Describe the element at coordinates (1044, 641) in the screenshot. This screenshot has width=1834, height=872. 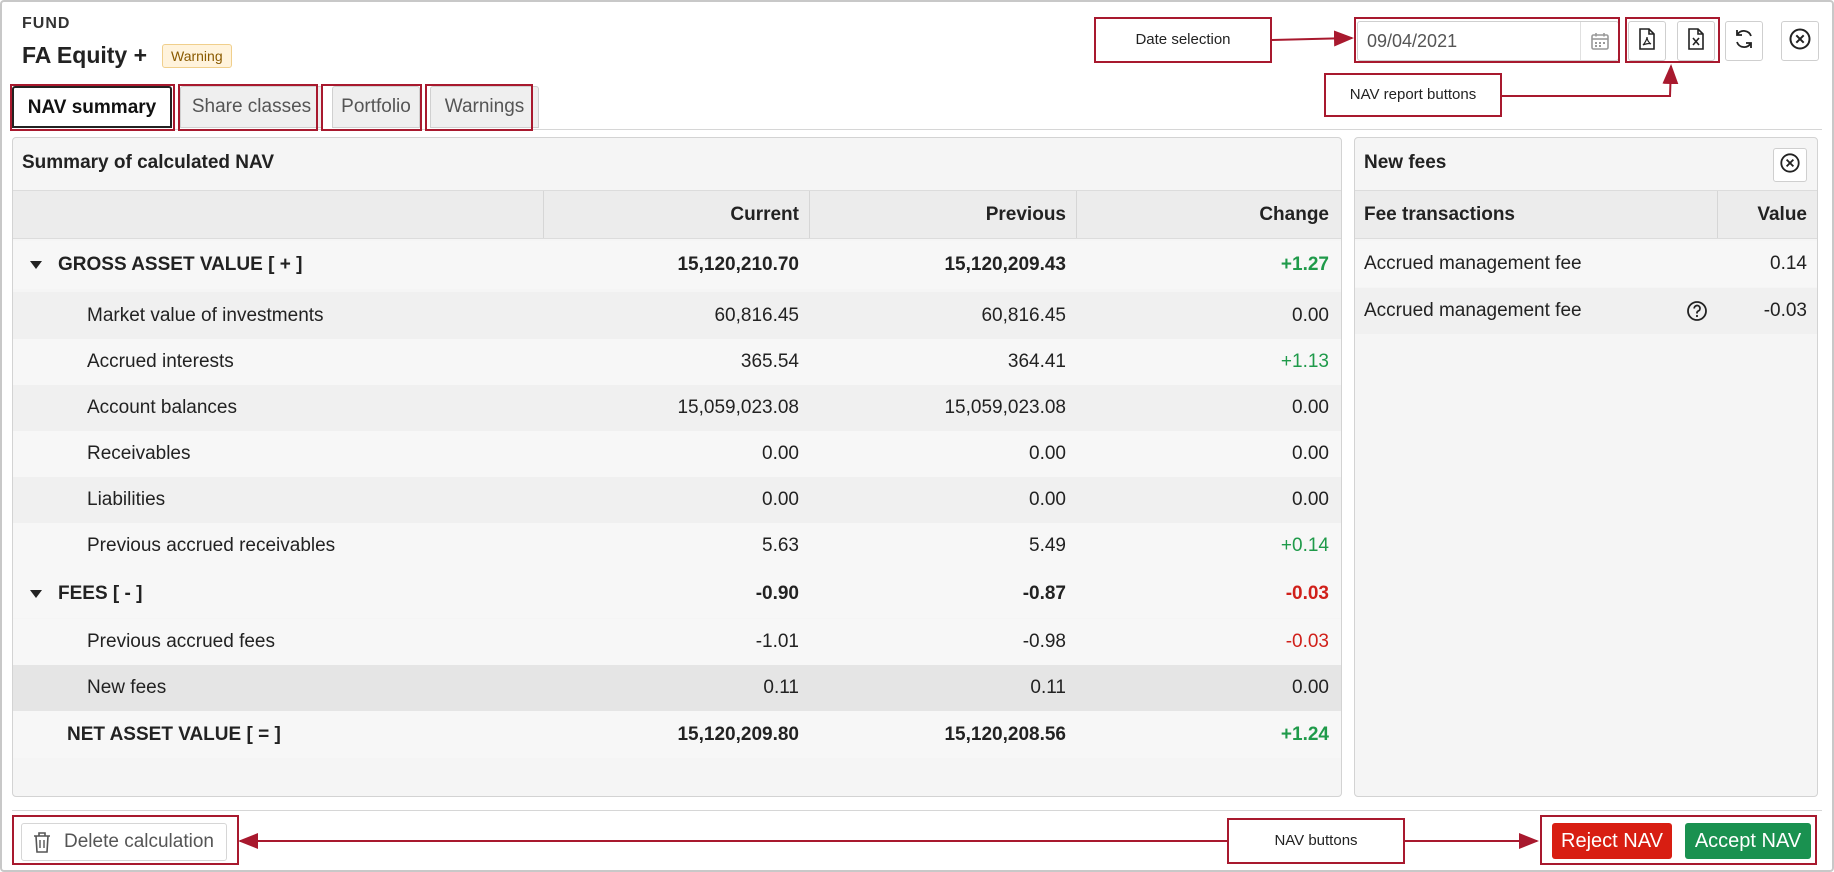
I see `cell-previous: -0.98` at that location.